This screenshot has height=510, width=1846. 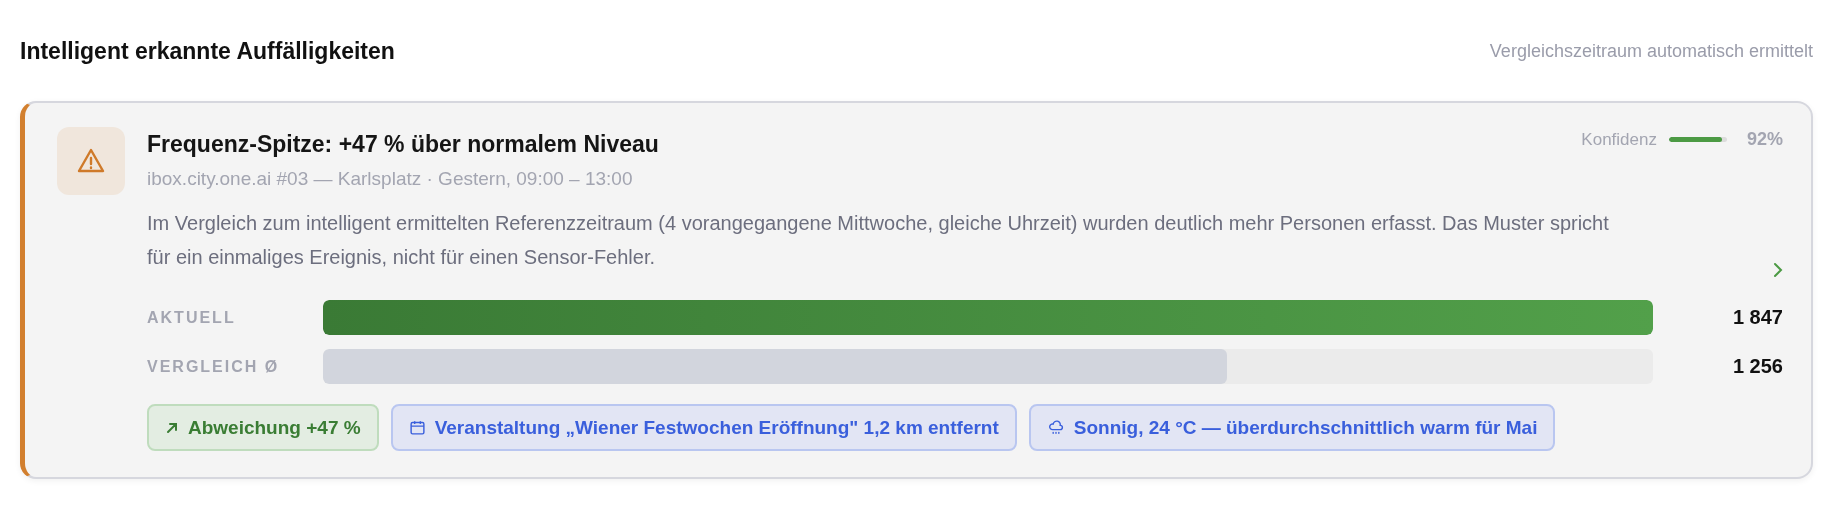 What do you see at coordinates (703, 427) in the screenshot?
I see `info-tag: Veranstaltung „Wiener Festwochen Eröffnung" 1,2 km entfernt` at bounding box center [703, 427].